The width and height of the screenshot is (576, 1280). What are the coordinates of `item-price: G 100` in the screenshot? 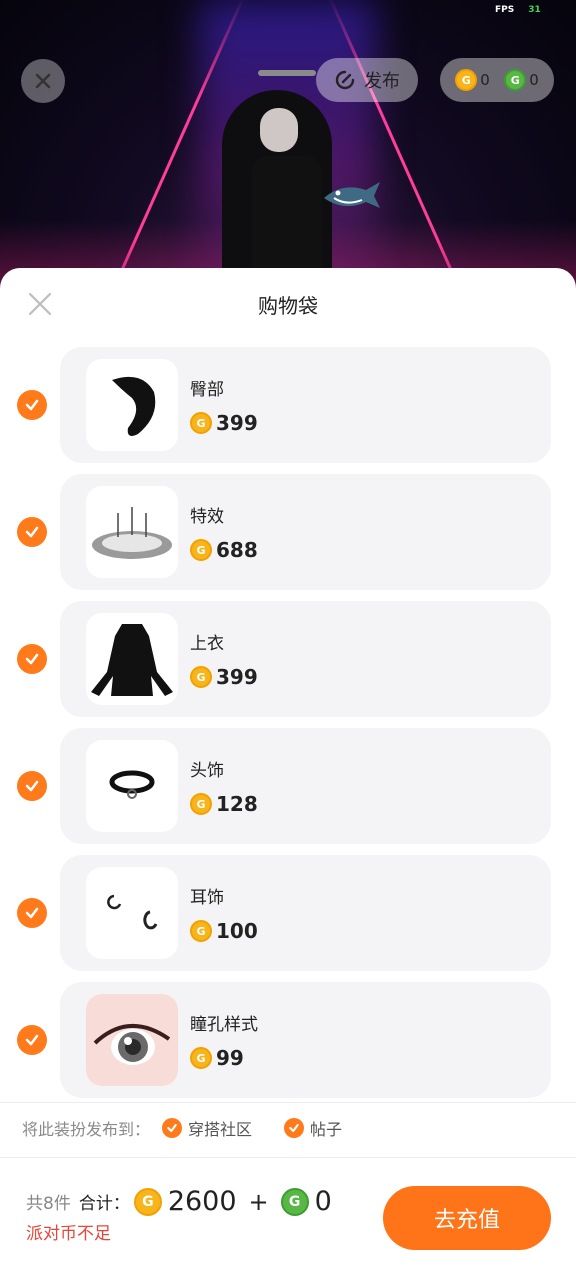 It's located at (224, 931).